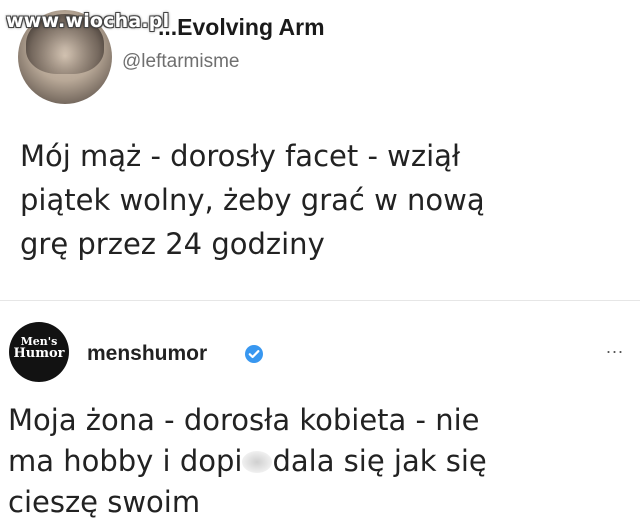 This screenshot has width=640, height=525. What do you see at coordinates (320, 300) in the screenshot?
I see `divider` at bounding box center [320, 300].